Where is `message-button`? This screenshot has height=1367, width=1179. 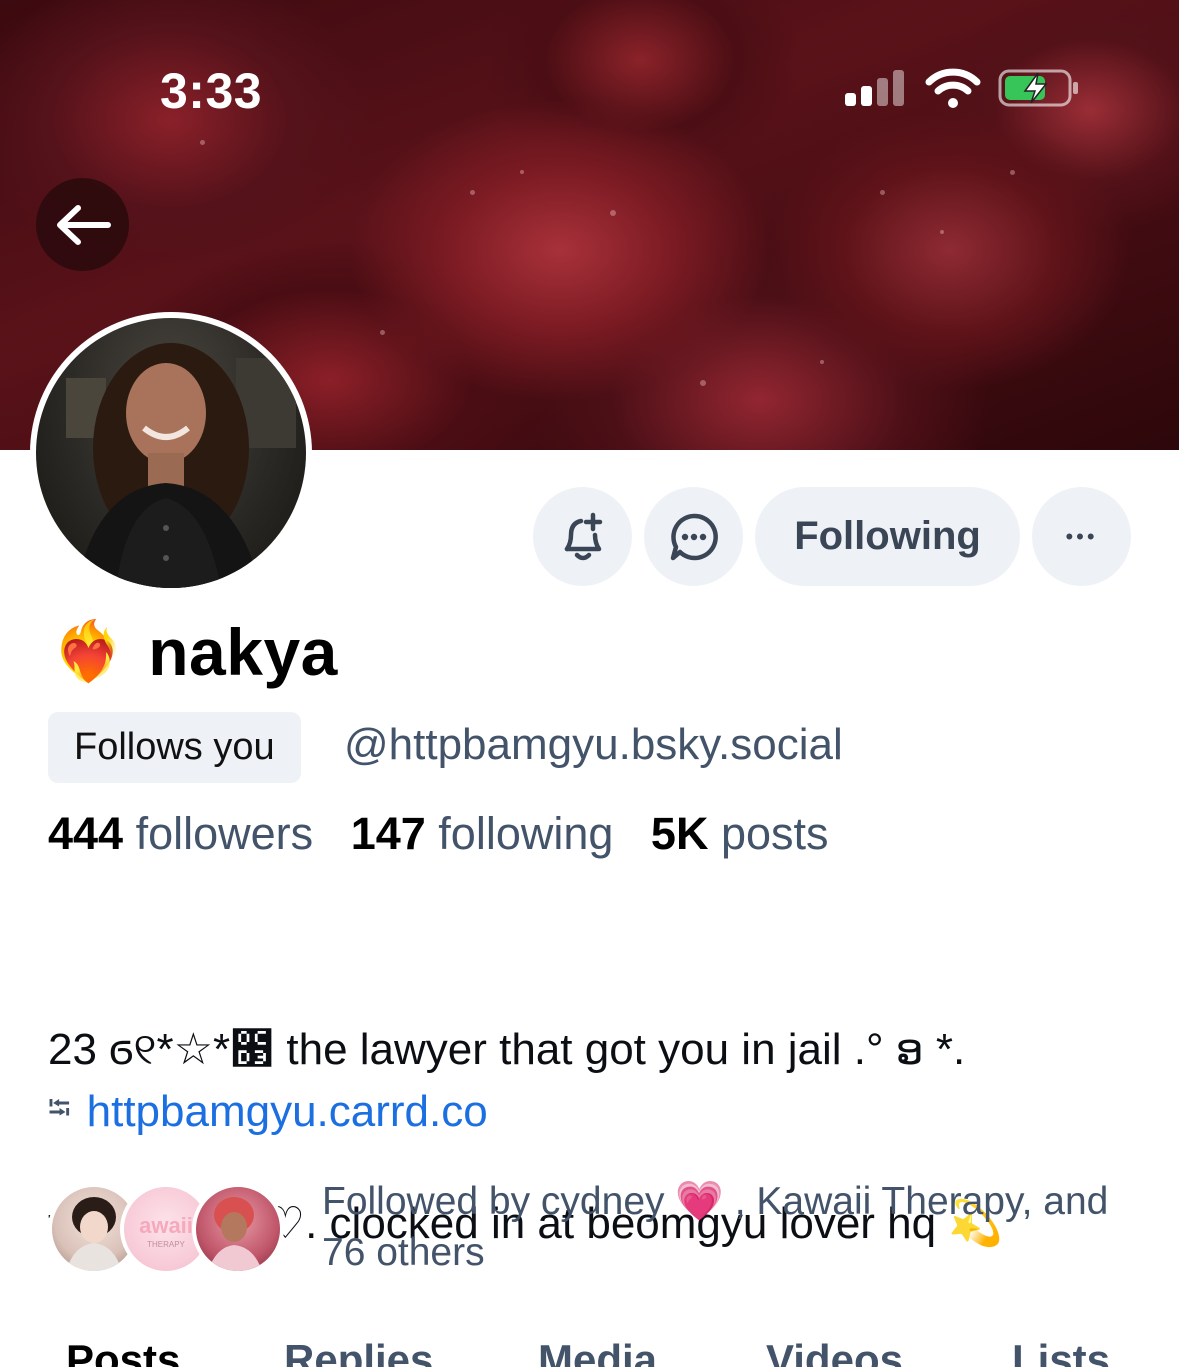
message-button is located at coordinates (693, 536).